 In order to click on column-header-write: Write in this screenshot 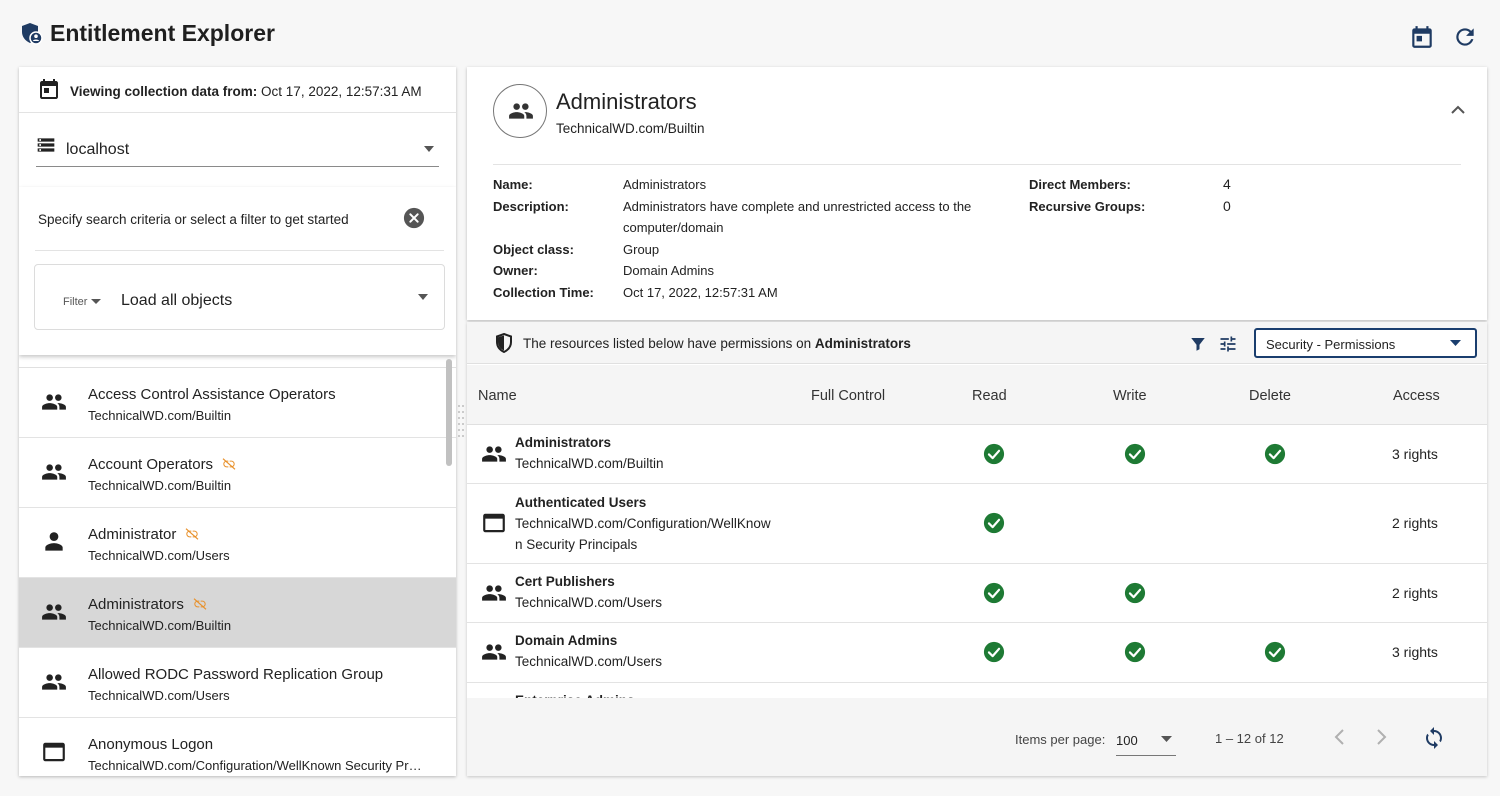, I will do `click(1130, 396)`.